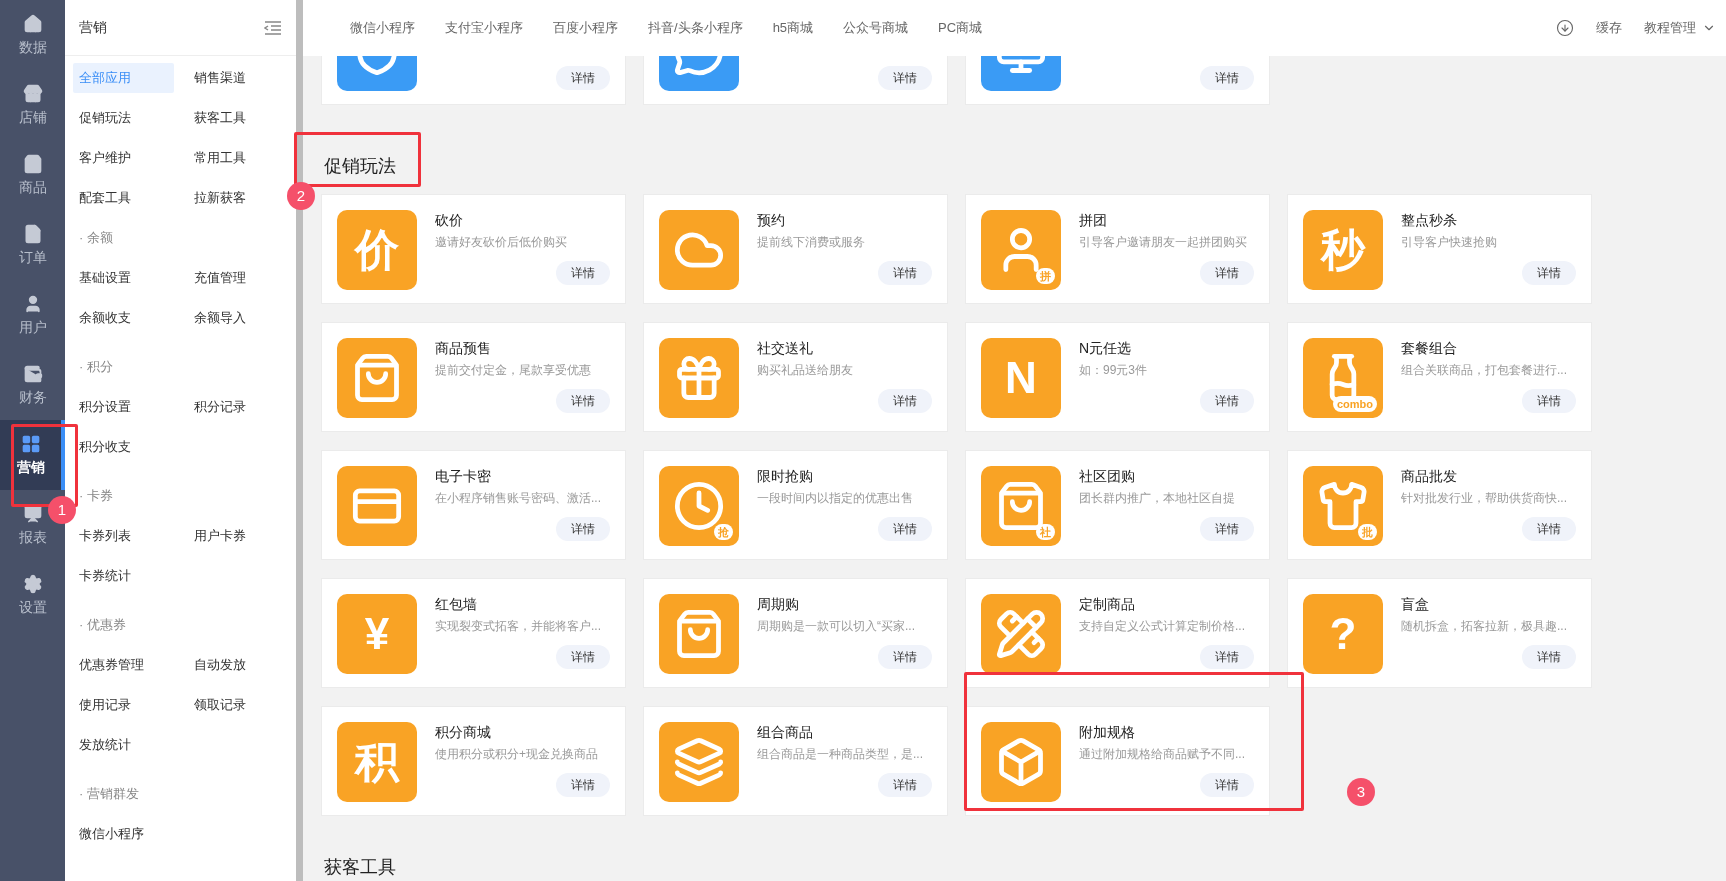 The image size is (1726, 881). Describe the element at coordinates (811, 242) in the screenshot. I see `app-description: 提前线下消费或服务` at that location.